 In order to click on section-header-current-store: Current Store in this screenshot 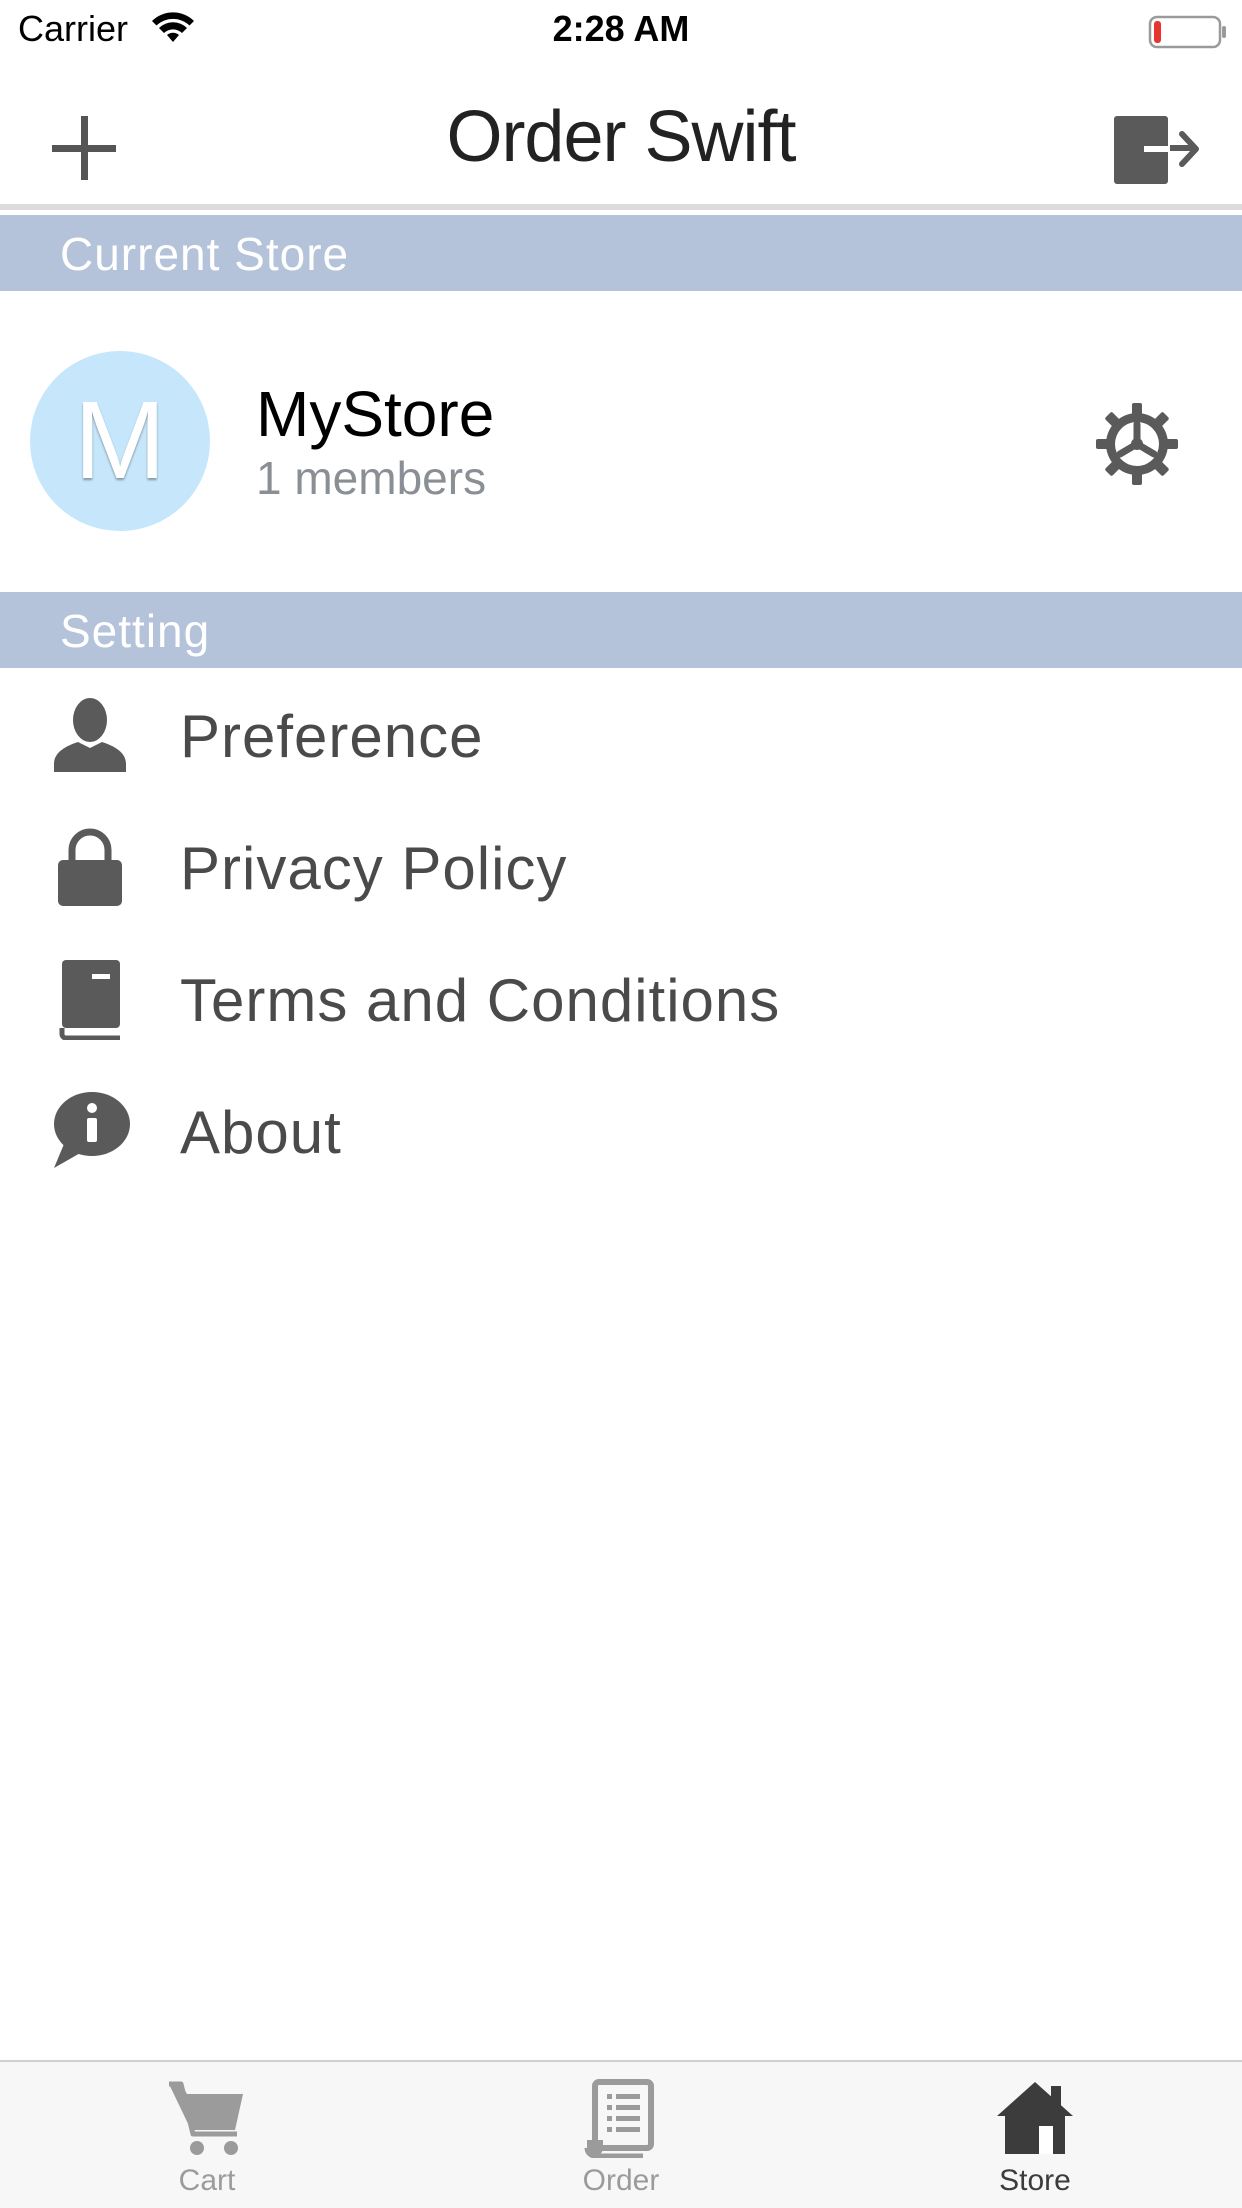, I will do `click(621, 253)`.